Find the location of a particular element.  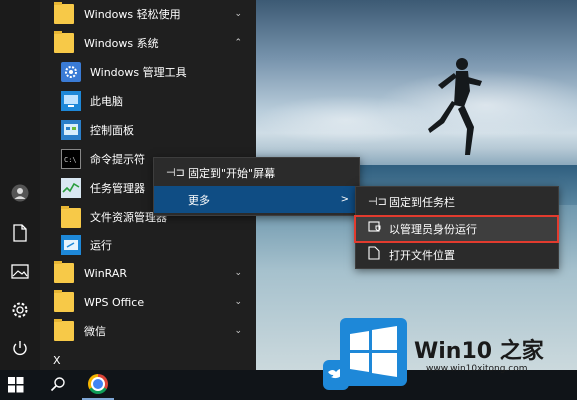

chevron-up-icon: ⌃ is located at coordinates (238, 43).